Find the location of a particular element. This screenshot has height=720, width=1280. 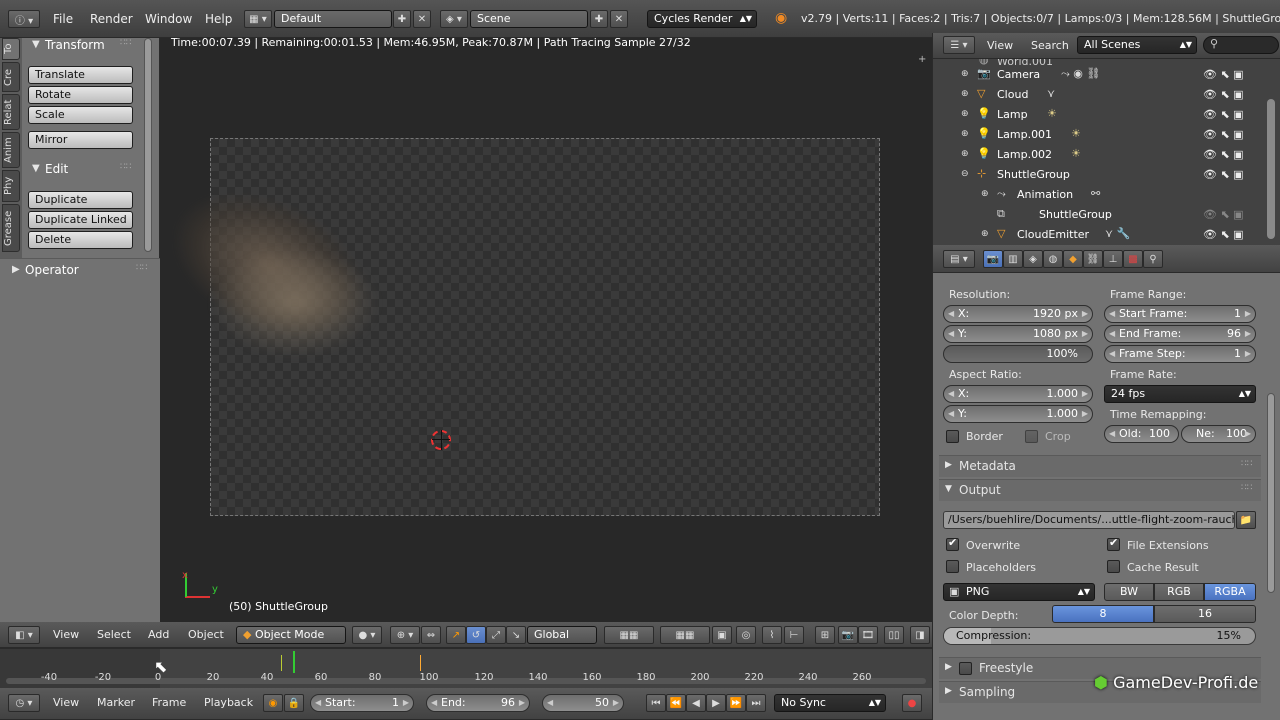

render-engine-dropdown: Cycles Render ▲▼ is located at coordinates (702, 19).